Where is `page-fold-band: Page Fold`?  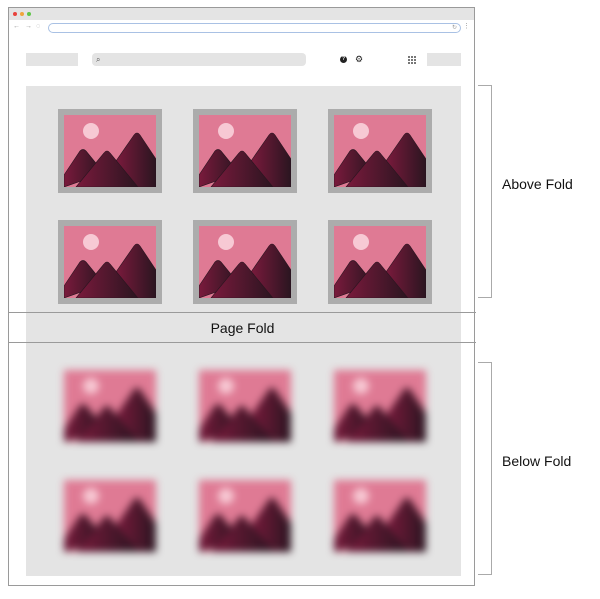
page-fold-band: Page Fold is located at coordinates (242, 327).